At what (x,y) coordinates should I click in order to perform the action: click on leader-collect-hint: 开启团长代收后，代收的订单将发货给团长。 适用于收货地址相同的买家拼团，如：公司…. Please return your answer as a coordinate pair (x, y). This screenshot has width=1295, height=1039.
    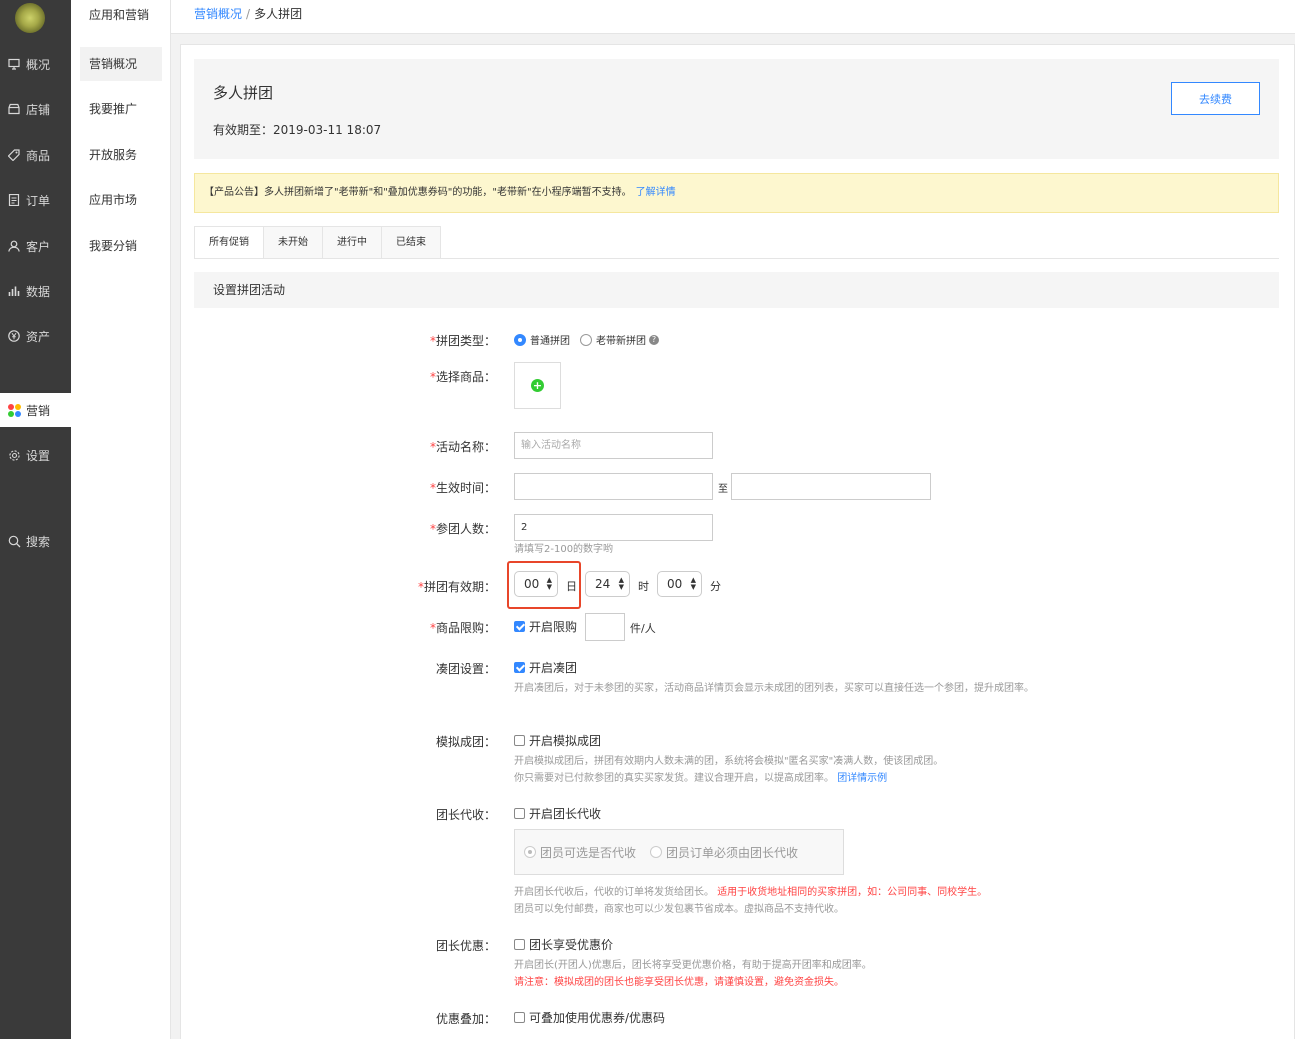
    Looking at the image, I should click on (751, 901).